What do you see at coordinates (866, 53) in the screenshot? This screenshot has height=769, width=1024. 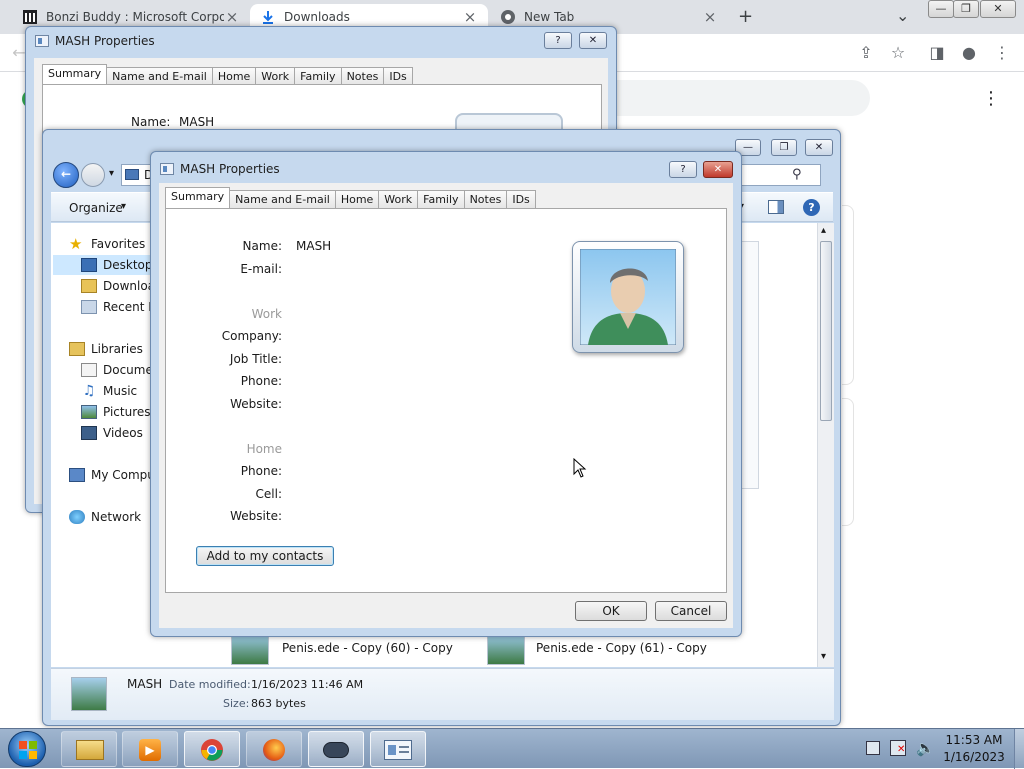 I see `share-icon: ⇪` at bounding box center [866, 53].